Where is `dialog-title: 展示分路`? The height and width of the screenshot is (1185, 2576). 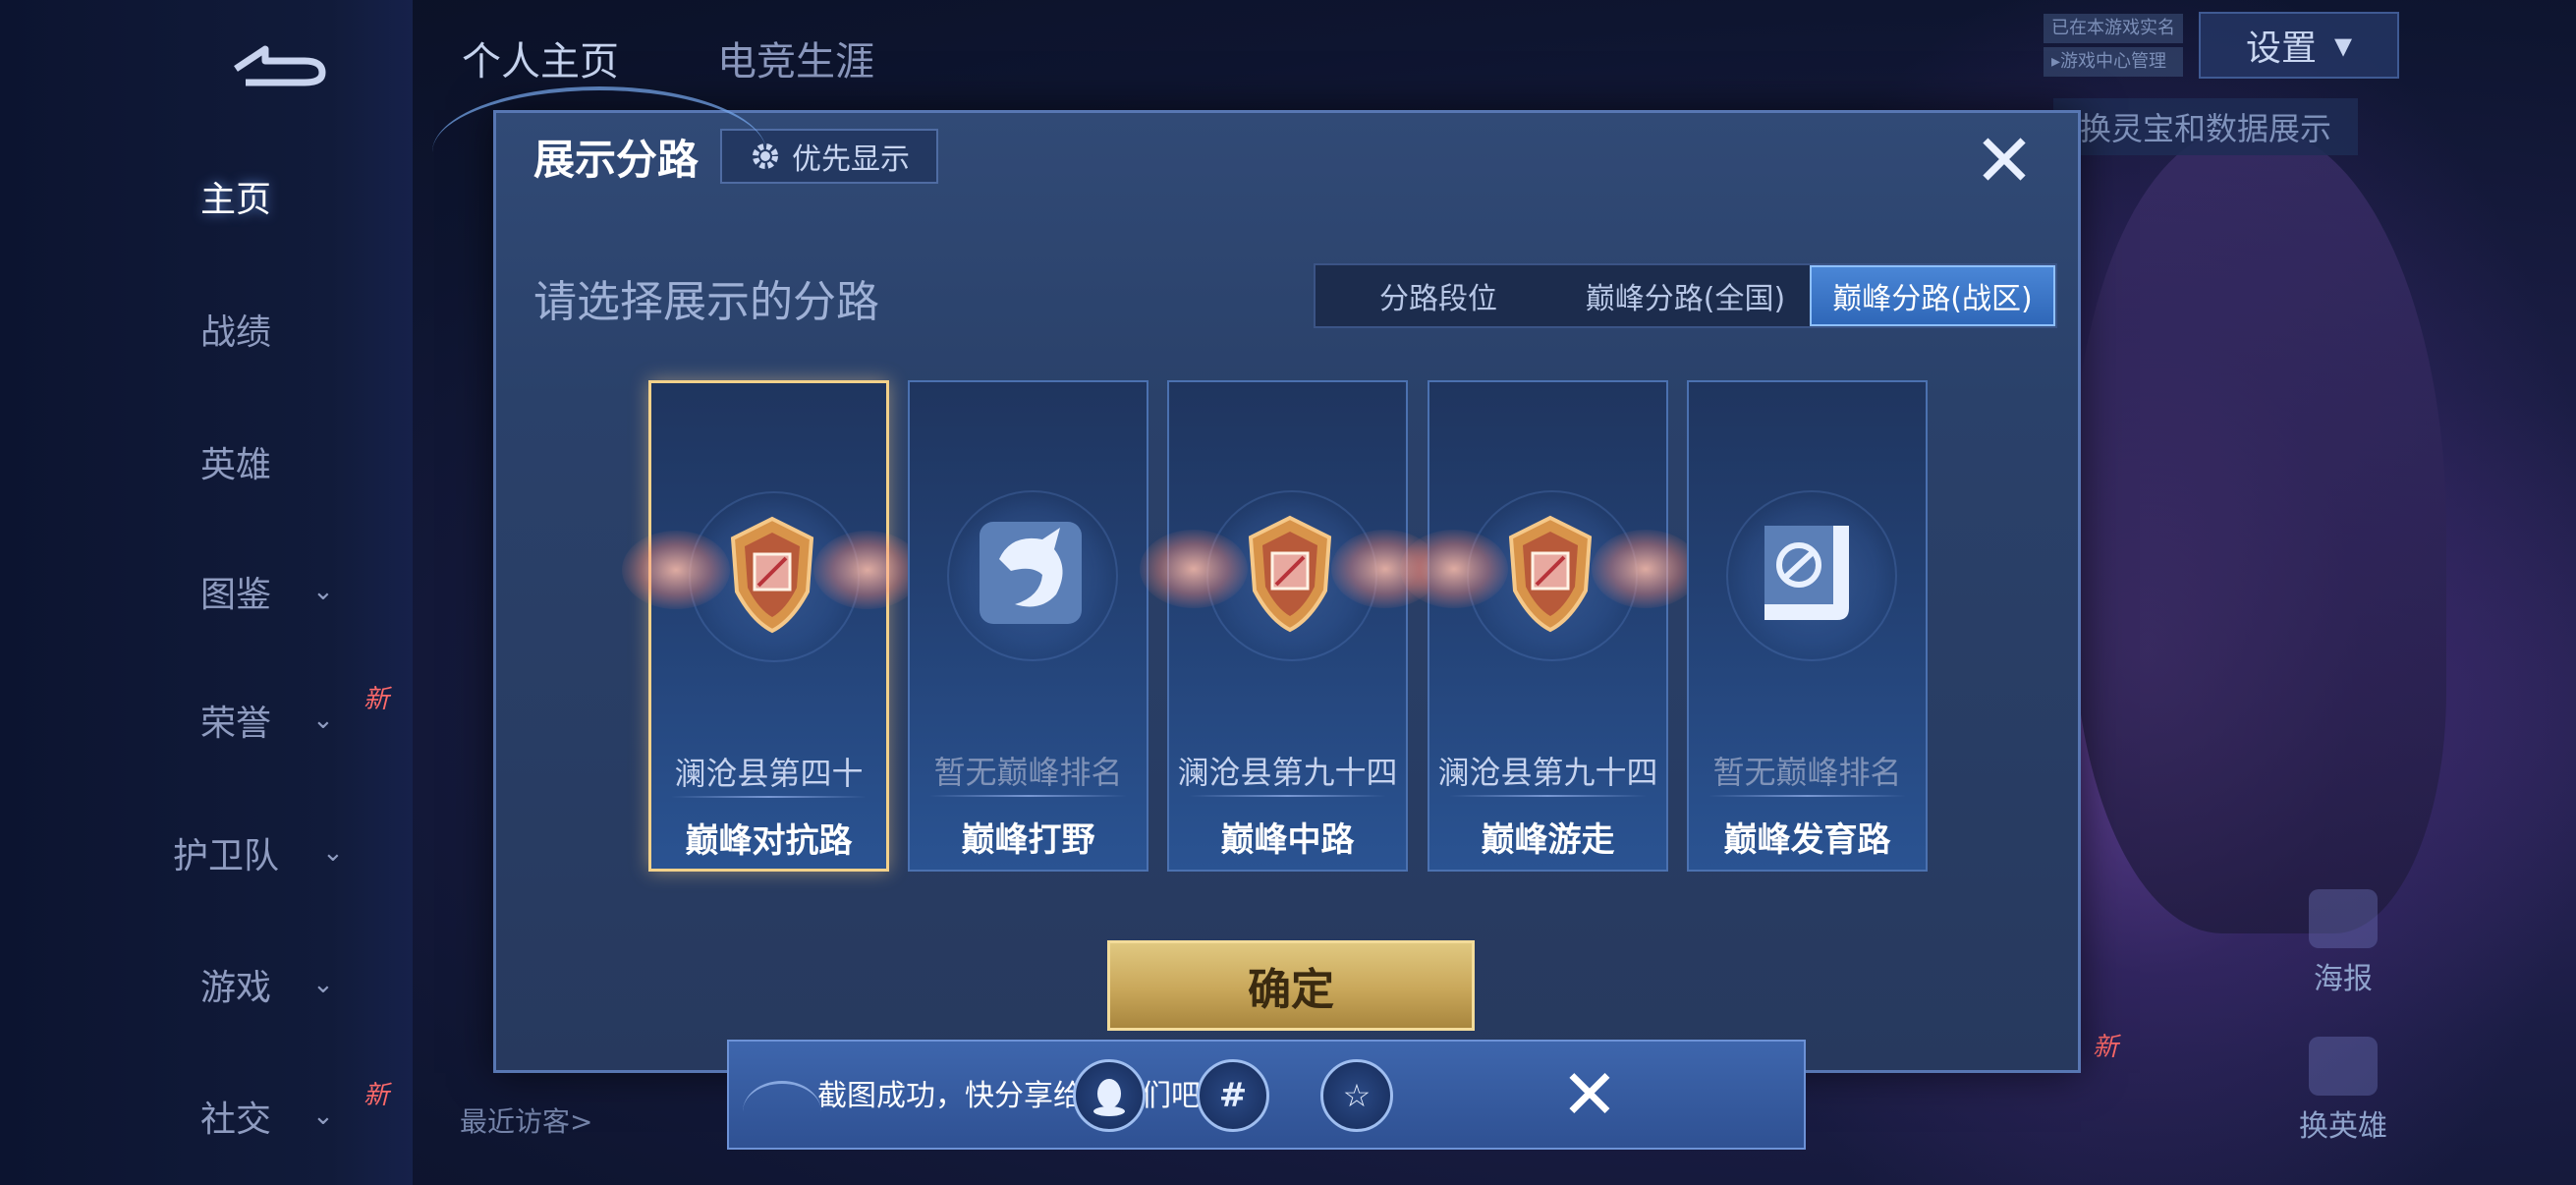 dialog-title: 展示分路 is located at coordinates (616, 160).